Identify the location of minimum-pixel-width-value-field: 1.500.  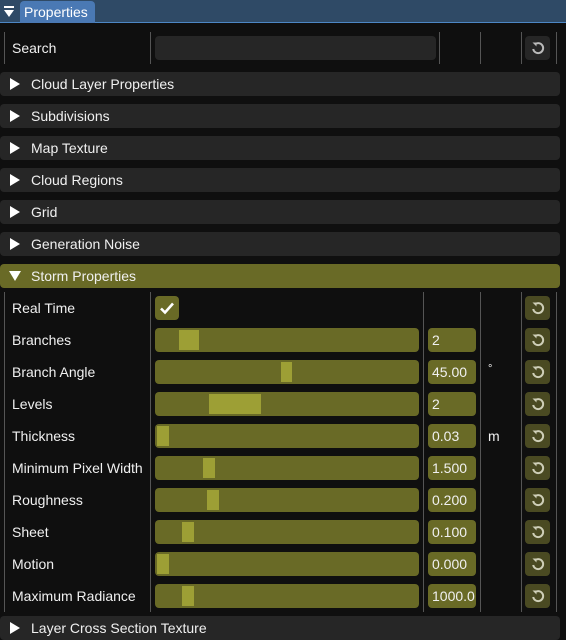
(452, 468).